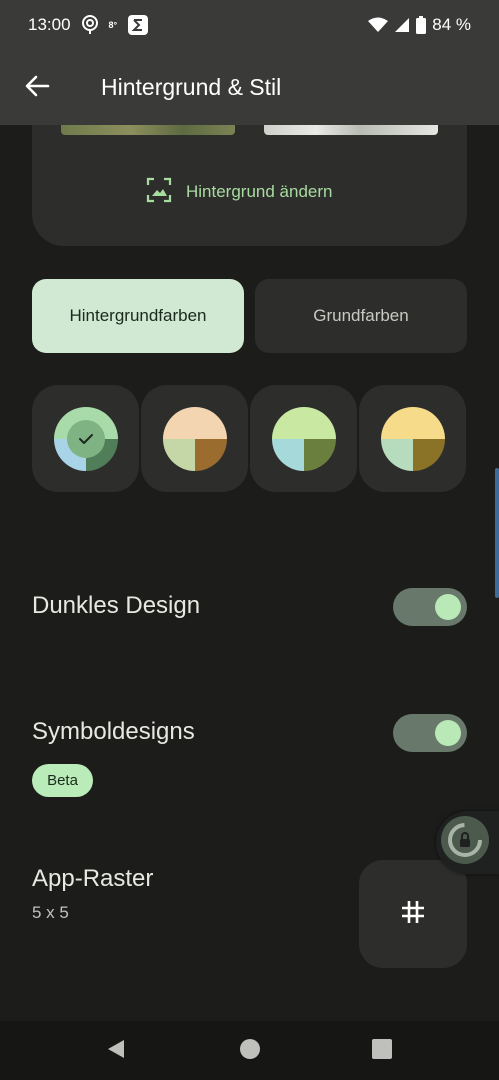  I want to click on page-title: Hintergrund & Stil, so click(191, 87).